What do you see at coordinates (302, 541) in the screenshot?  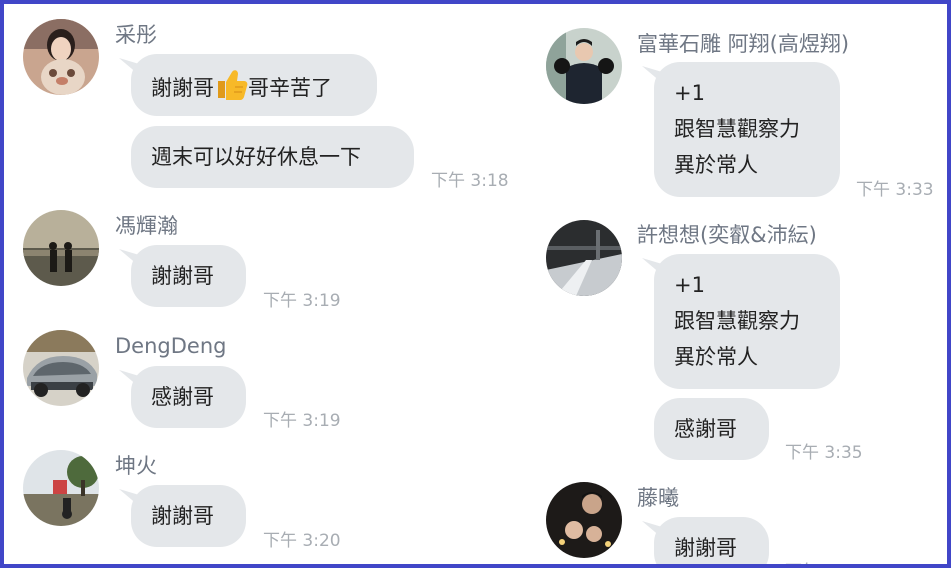 I see `message-timestamp: 下午 3:20` at bounding box center [302, 541].